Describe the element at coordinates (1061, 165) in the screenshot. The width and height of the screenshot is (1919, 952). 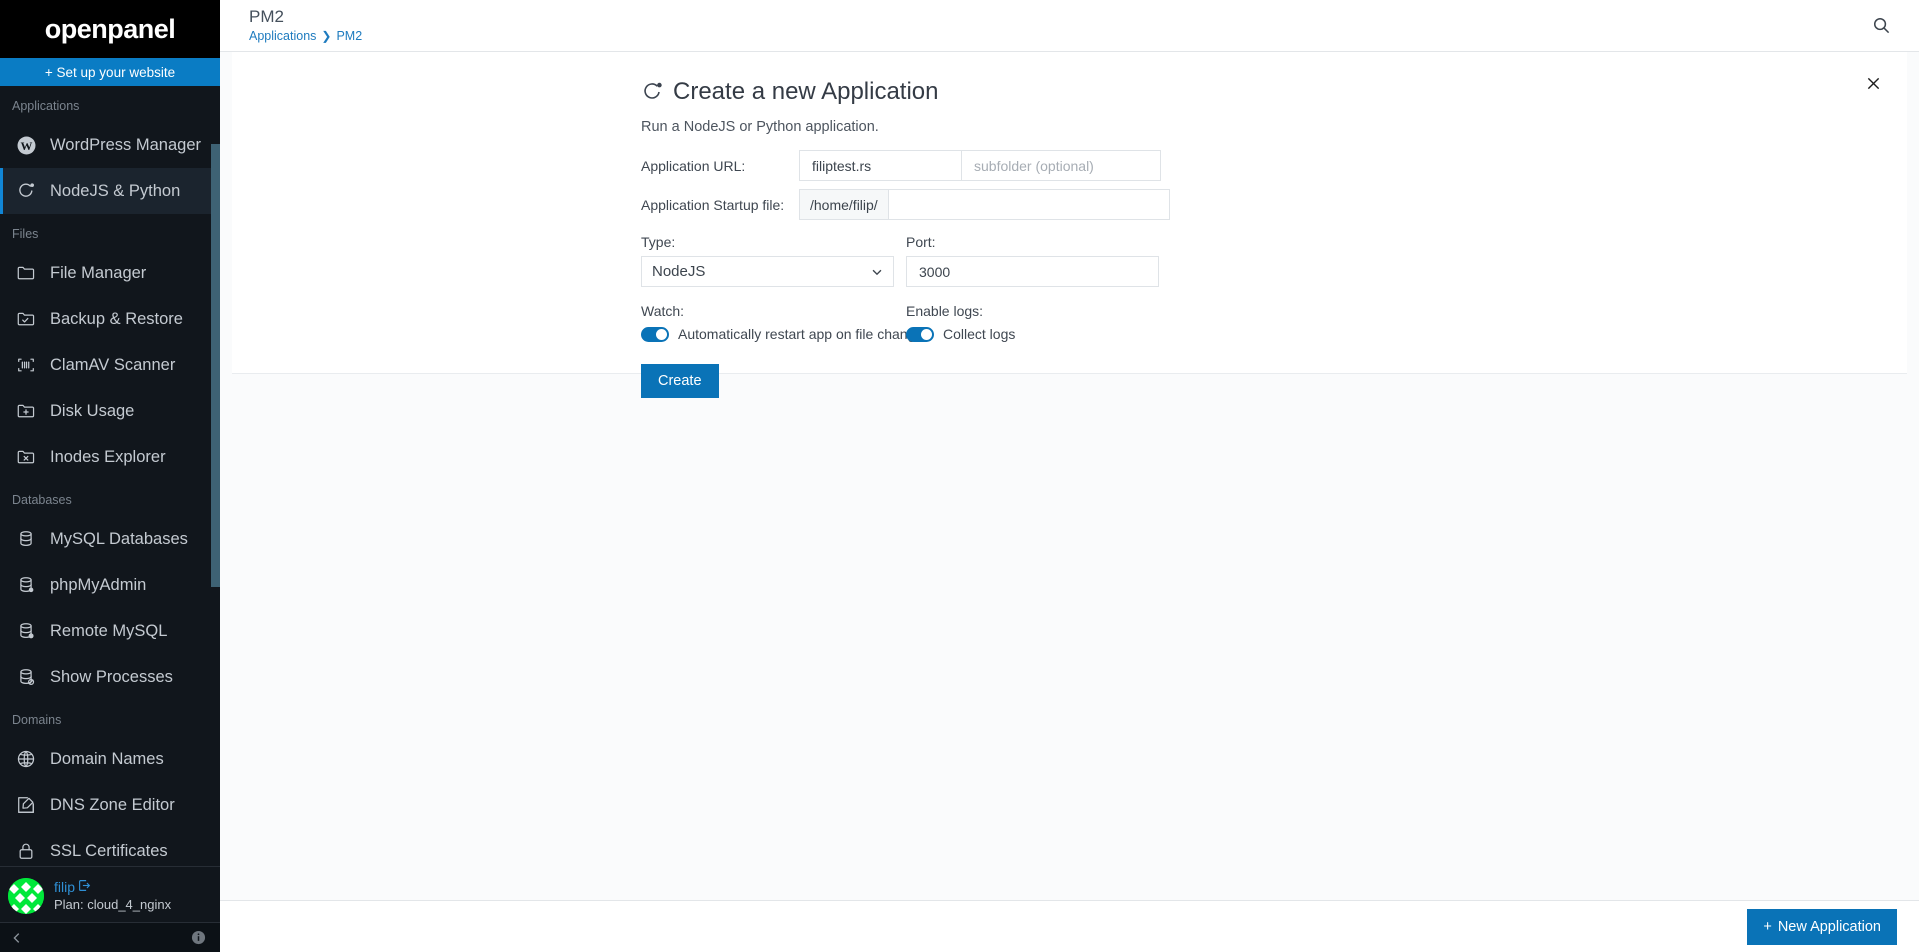
I see `subfolder-input` at that location.